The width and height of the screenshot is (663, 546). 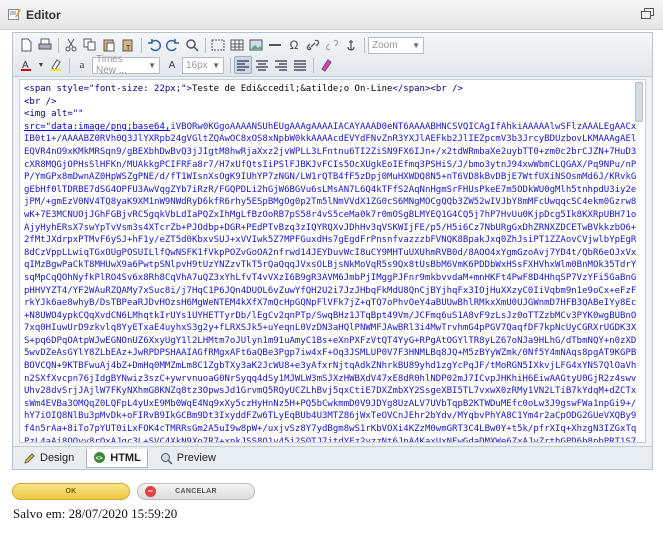 What do you see at coordinates (108, 89) in the screenshot?
I see `code-span-open-tag: <span style="font-size: 22px;">` at bounding box center [108, 89].